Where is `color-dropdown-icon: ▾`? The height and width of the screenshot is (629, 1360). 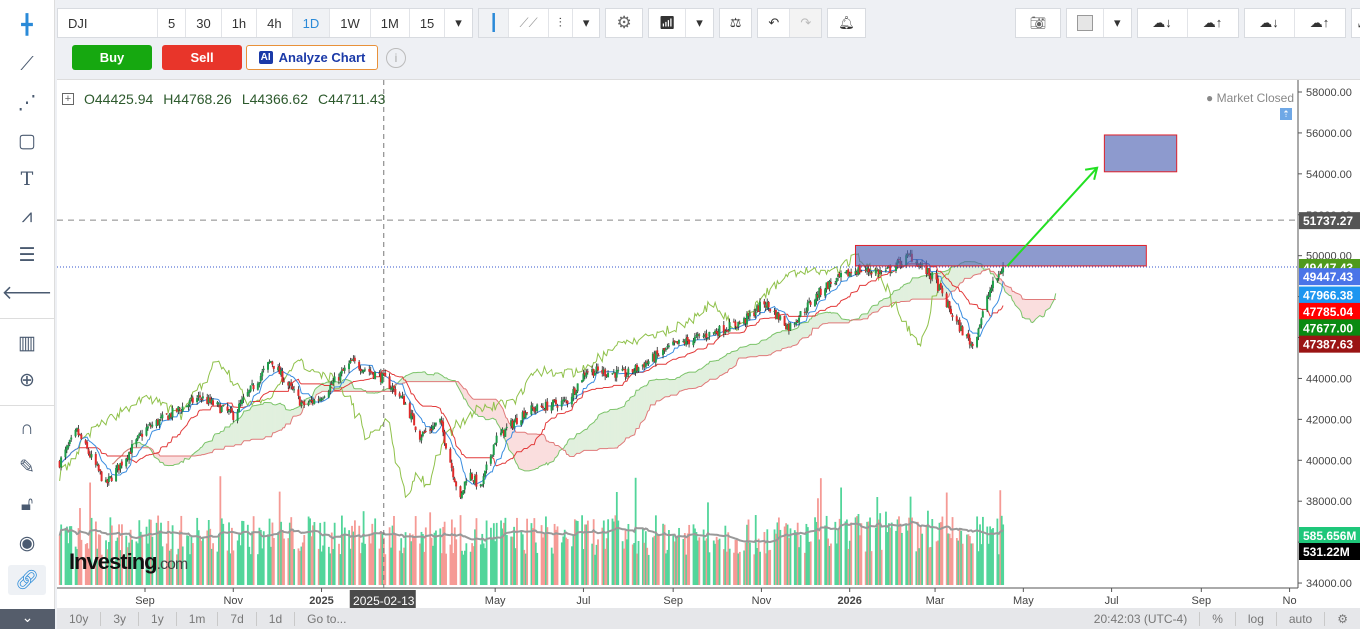 color-dropdown-icon: ▾ is located at coordinates (1117, 23).